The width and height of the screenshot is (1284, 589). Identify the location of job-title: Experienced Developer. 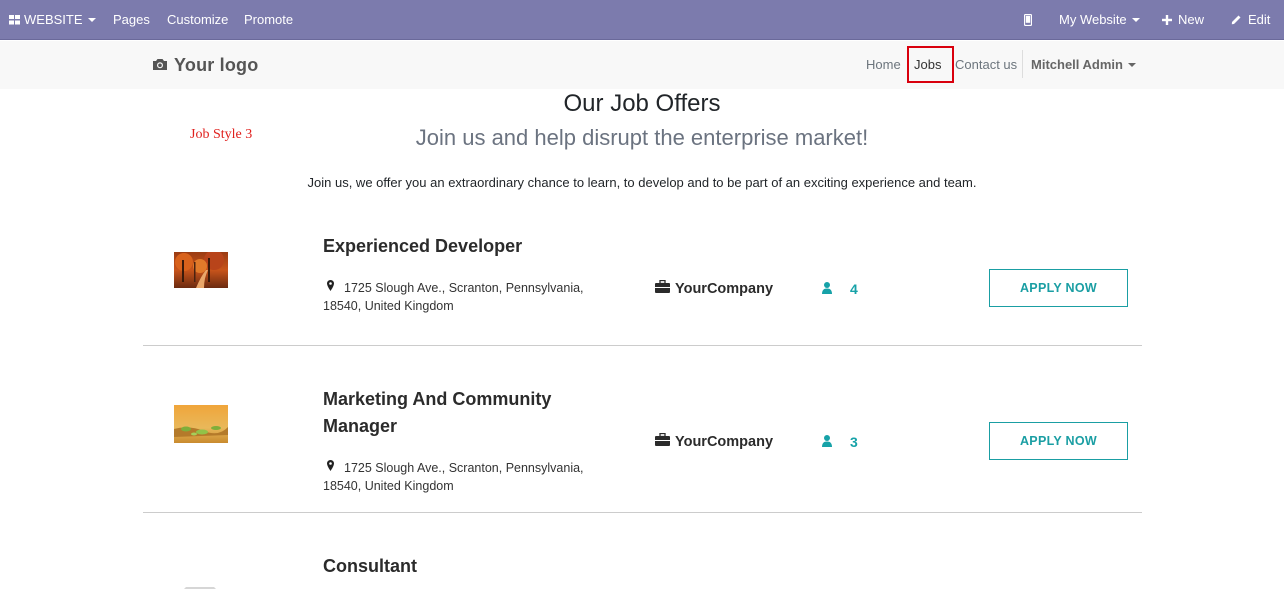
(463, 246).